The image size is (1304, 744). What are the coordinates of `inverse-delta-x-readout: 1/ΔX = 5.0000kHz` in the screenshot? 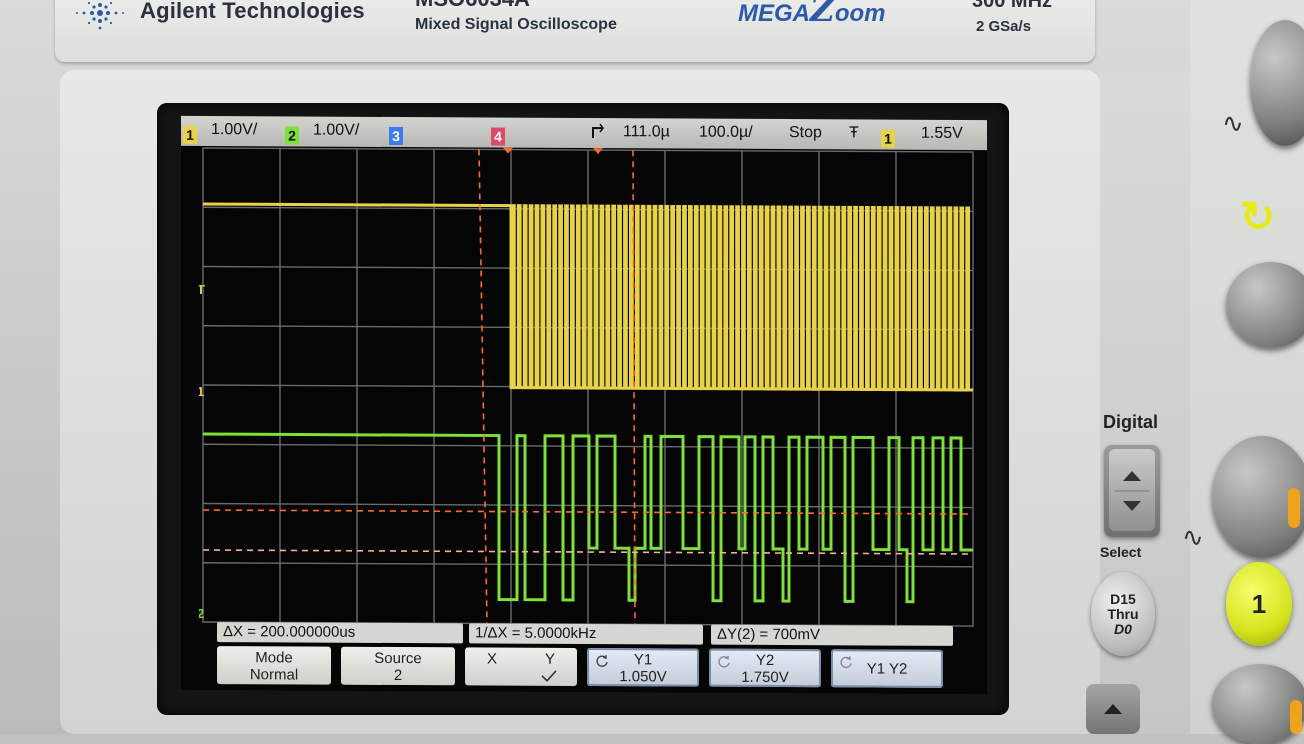 It's located at (586, 634).